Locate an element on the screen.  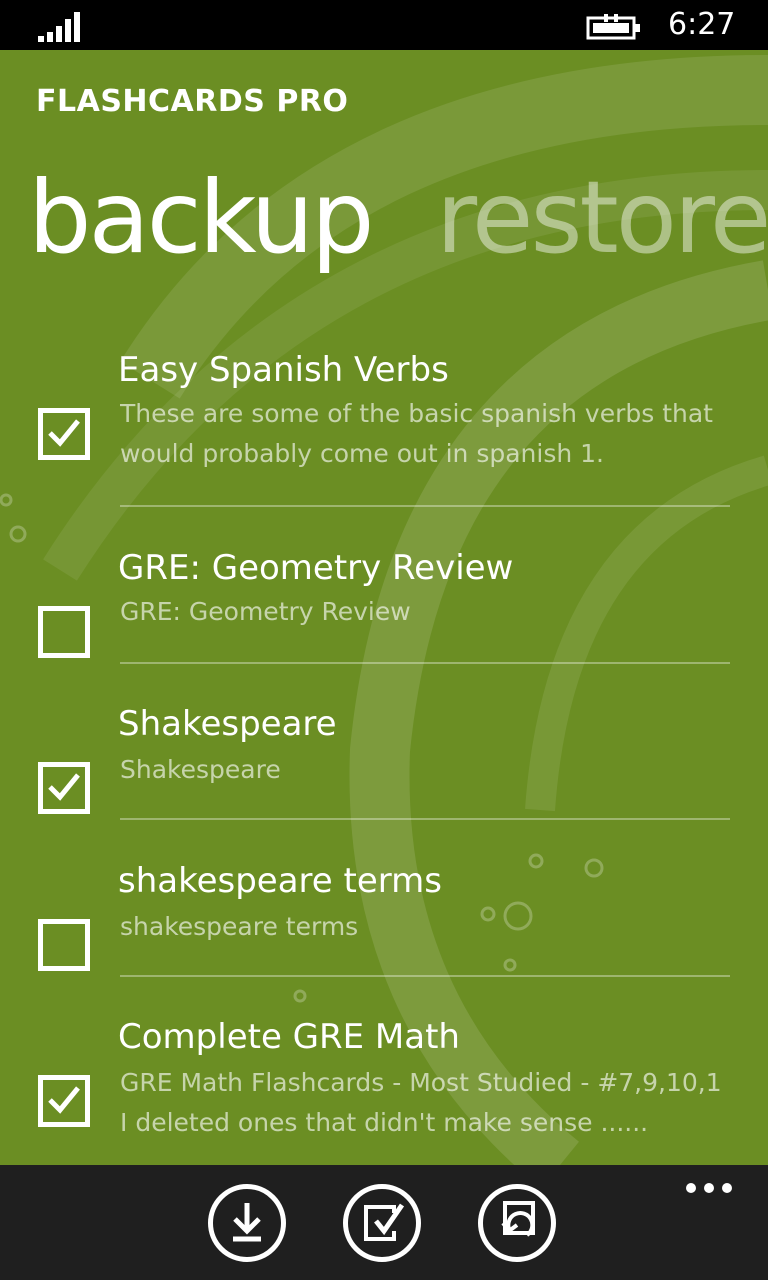
deck-description-line: shakespeare terms is located at coordinates (239, 926).